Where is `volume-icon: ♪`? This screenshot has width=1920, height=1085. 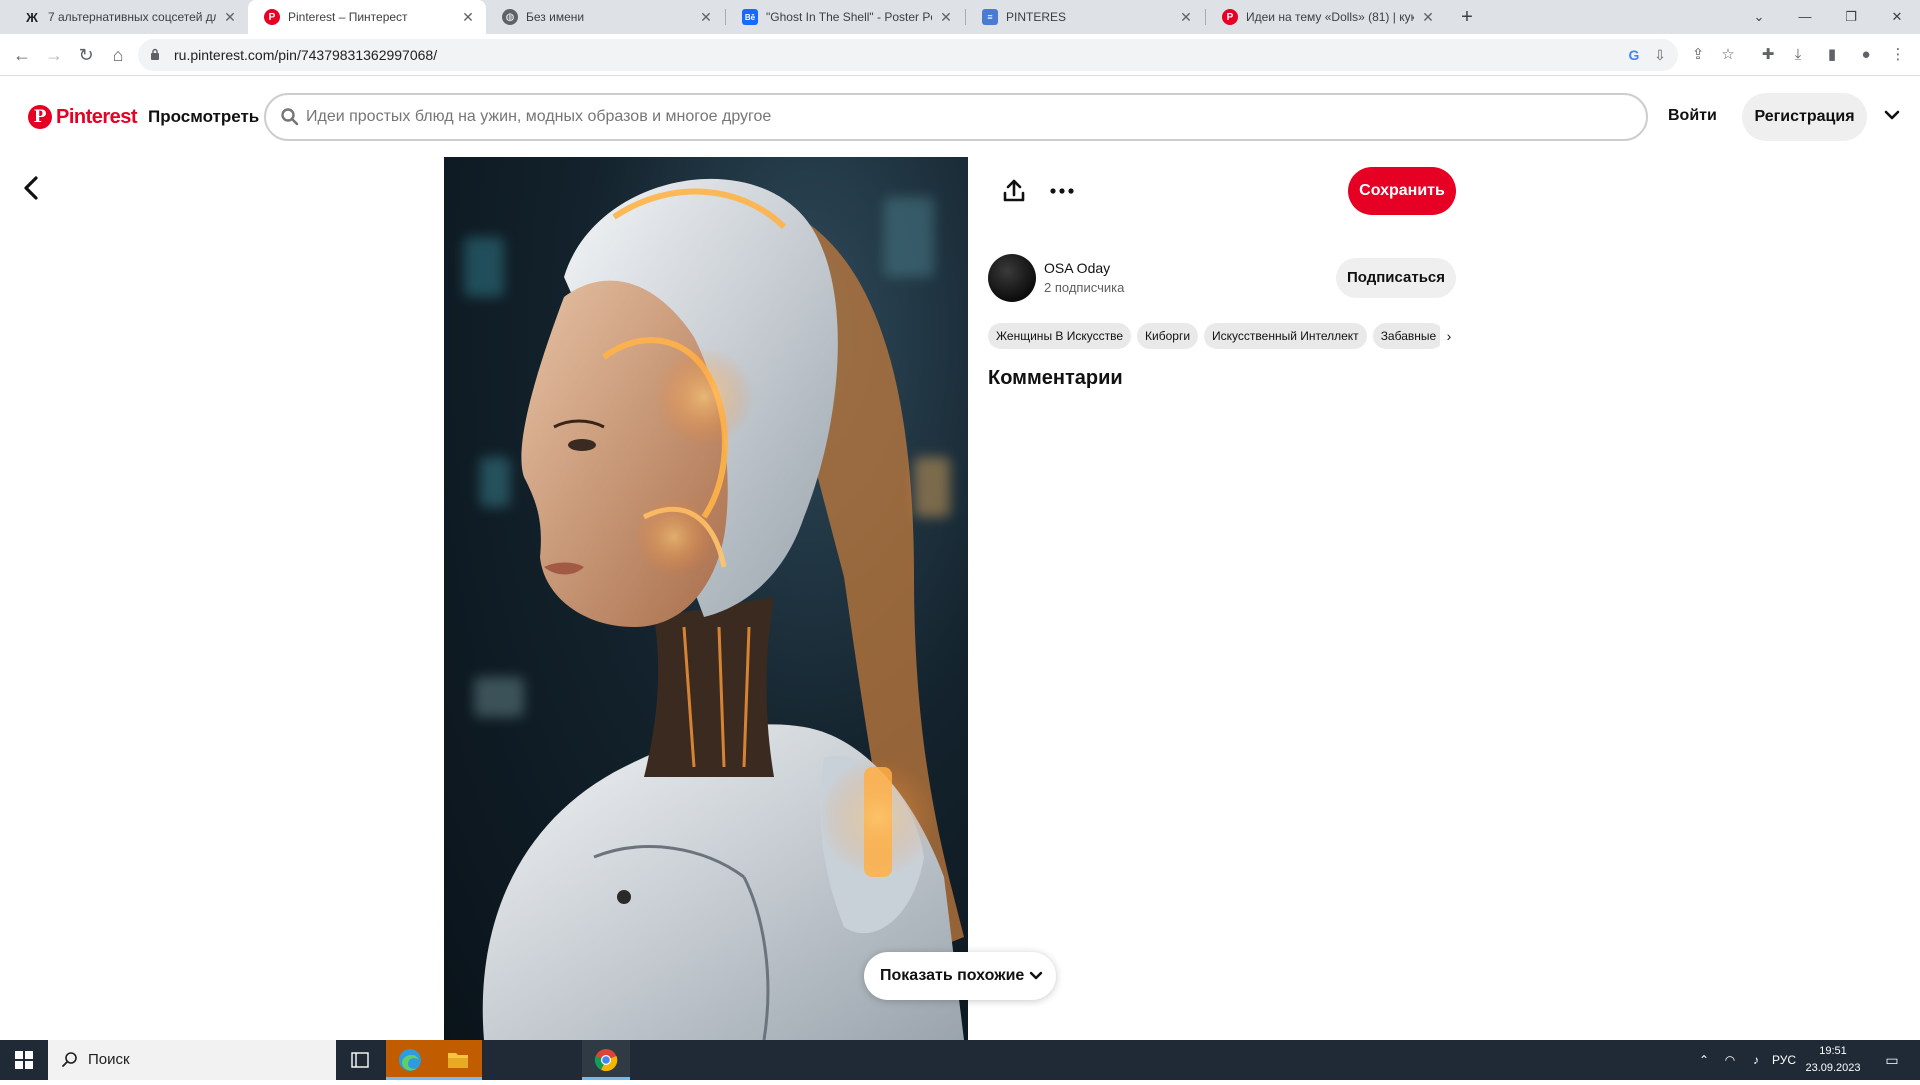 volume-icon: ♪ is located at coordinates (1756, 1060).